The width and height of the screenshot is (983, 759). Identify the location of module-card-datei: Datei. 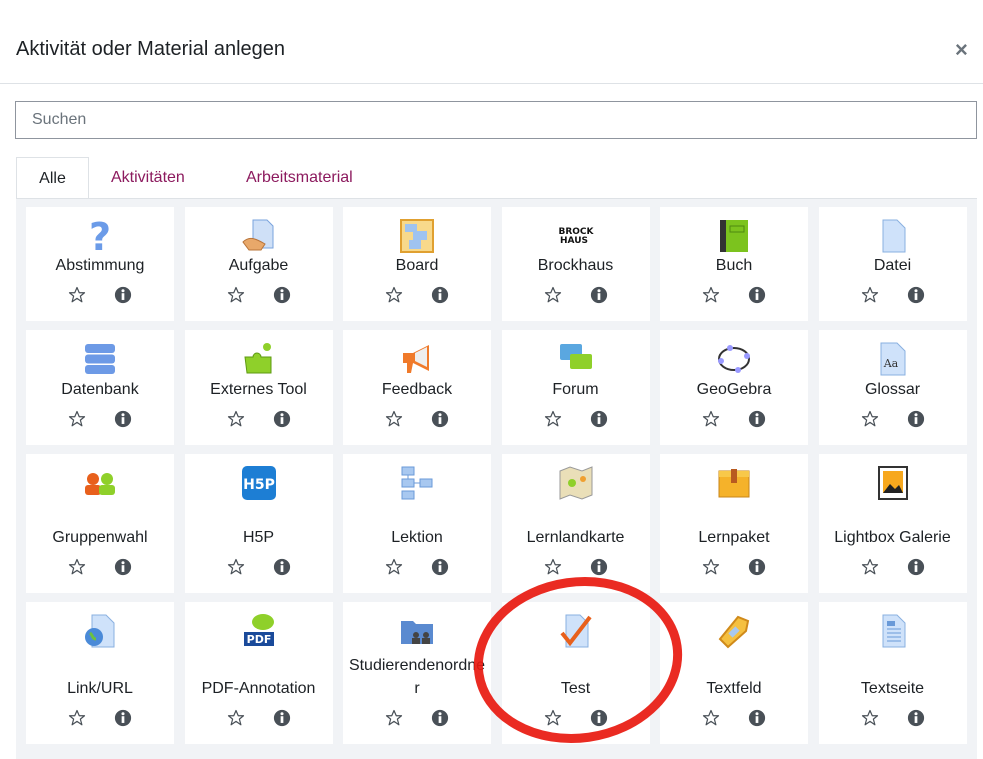
(892, 264).